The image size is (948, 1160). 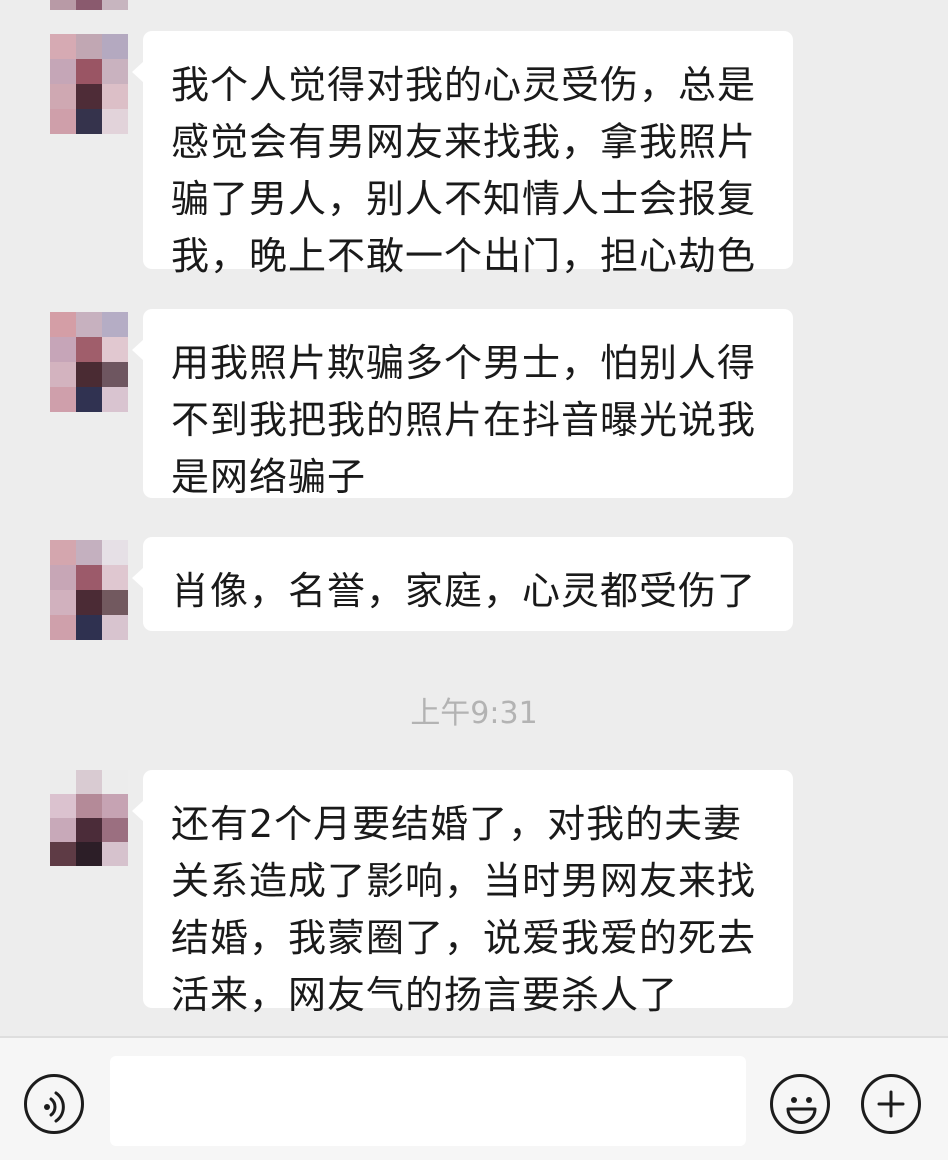 What do you see at coordinates (462, 404) in the screenshot?
I see `message-bubble: 用我照片欺骗多个男士，怕别人得 不到我把我的照片在抖音曝光说我 是网络骗子` at bounding box center [462, 404].